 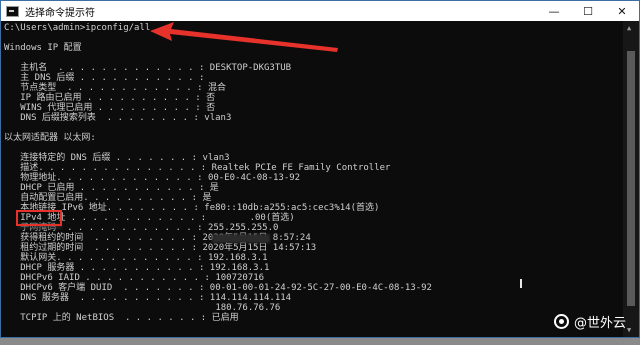 I want to click on watermark-logo-icon, so click(x=561, y=321).